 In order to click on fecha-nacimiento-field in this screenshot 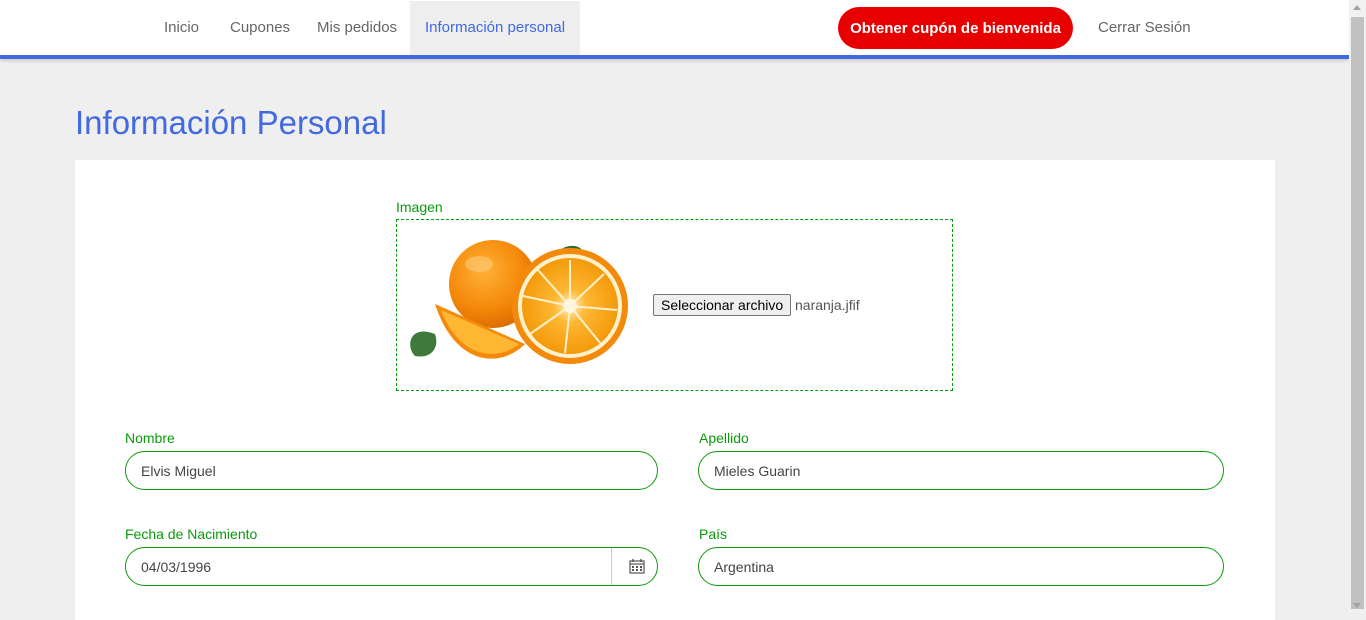, I will do `click(391, 566)`.